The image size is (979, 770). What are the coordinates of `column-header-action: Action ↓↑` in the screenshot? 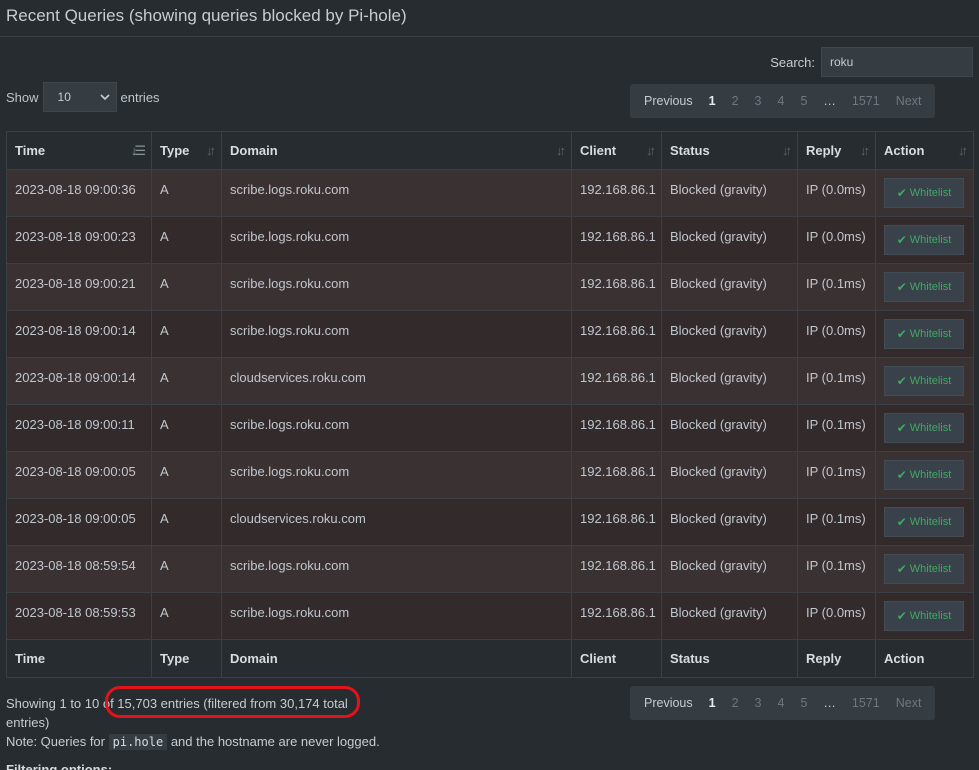 It's located at (924, 150).